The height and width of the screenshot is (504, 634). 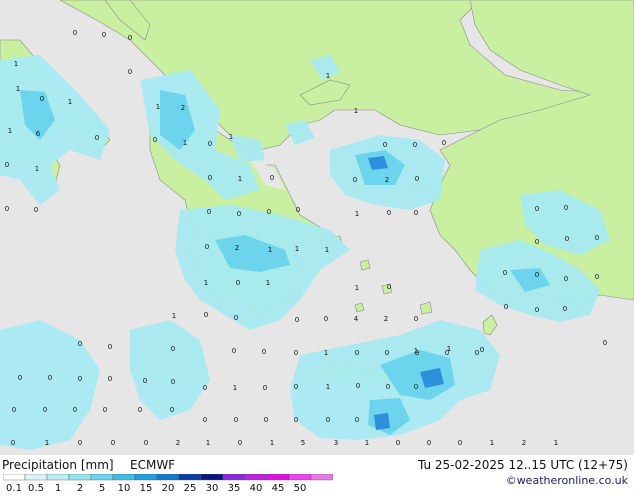 What do you see at coordinates (153, 465) in the screenshot?
I see `model-name: ECMWF` at bounding box center [153, 465].